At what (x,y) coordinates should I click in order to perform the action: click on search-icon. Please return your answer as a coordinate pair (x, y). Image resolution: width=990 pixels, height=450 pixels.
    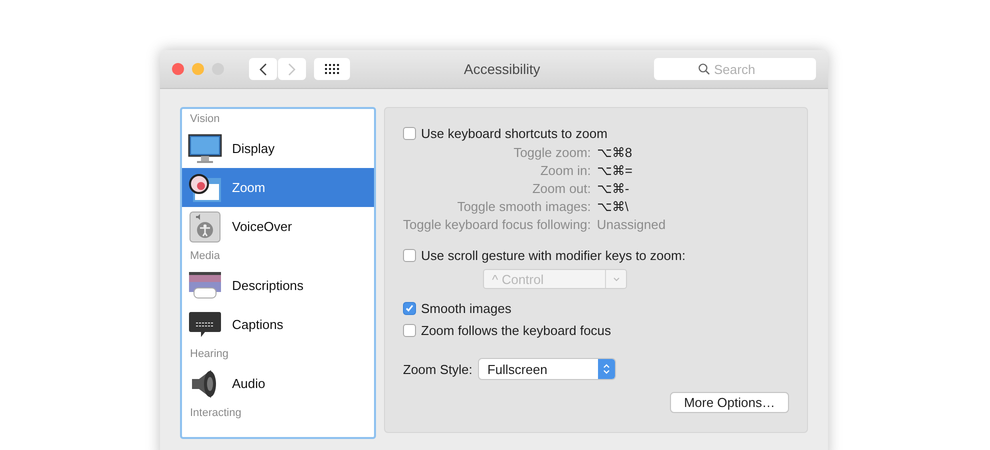
    Looking at the image, I should click on (704, 69).